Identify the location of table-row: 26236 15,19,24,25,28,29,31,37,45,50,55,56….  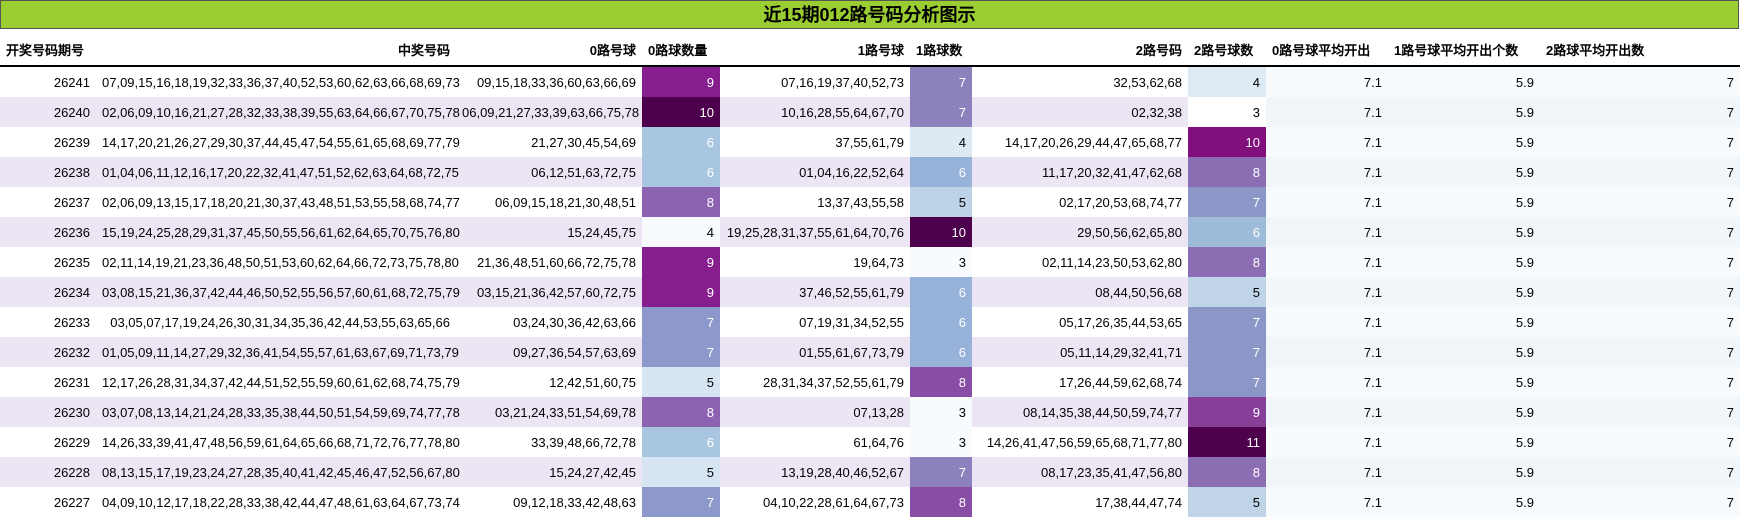
(870, 232).